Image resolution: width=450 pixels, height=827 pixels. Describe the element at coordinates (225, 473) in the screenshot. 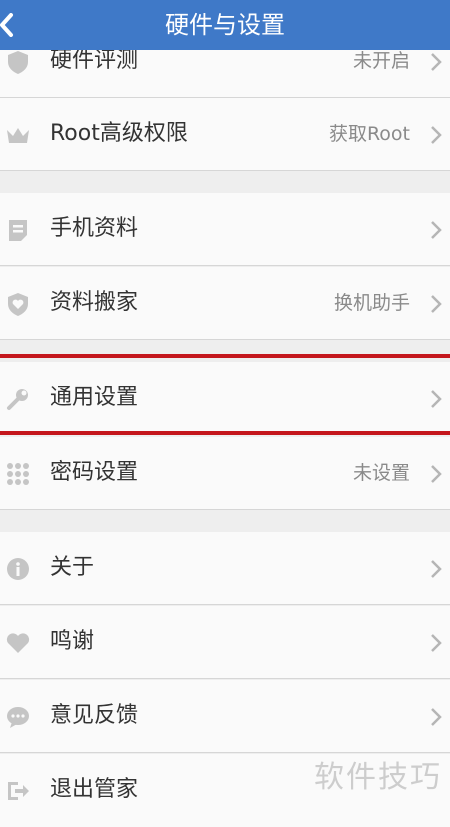

I see `settings-row-password: 密码设置 未设置` at that location.